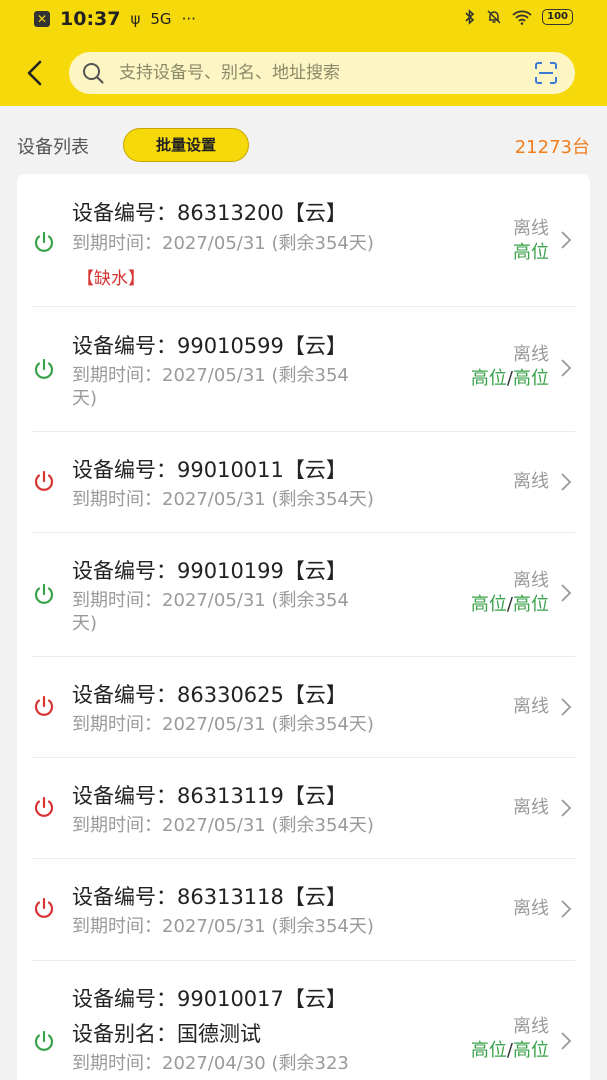 This screenshot has width=607, height=1080. I want to click on device-number: 设备编号：99010599【云】, so click(209, 346).